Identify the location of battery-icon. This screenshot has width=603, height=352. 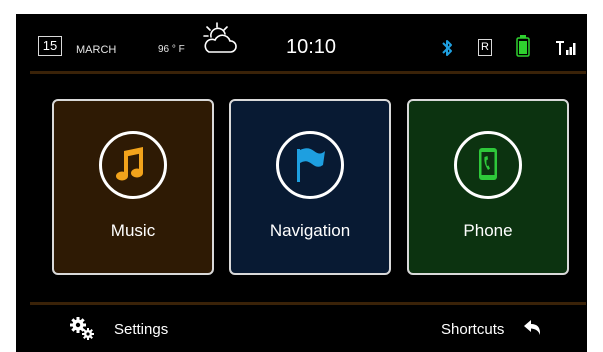
(523, 46).